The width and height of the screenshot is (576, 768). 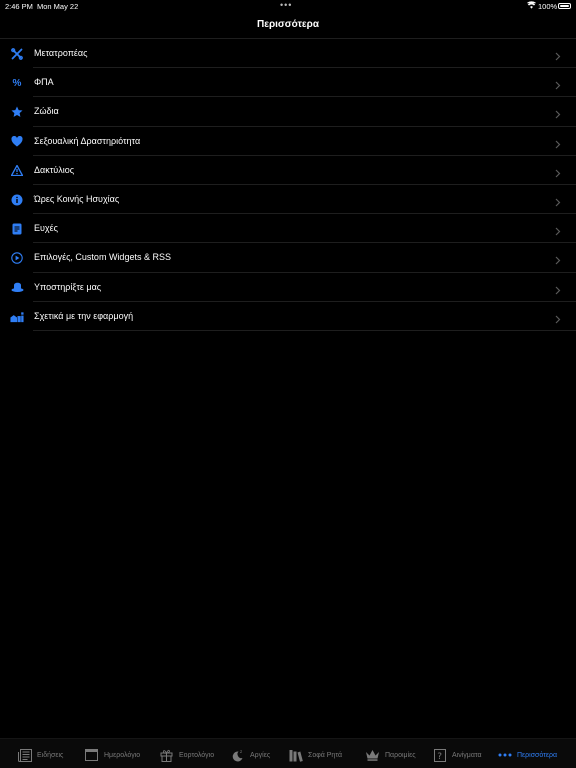 What do you see at coordinates (17, 317) in the screenshot?
I see `about-icon` at bounding box center [17, 317].